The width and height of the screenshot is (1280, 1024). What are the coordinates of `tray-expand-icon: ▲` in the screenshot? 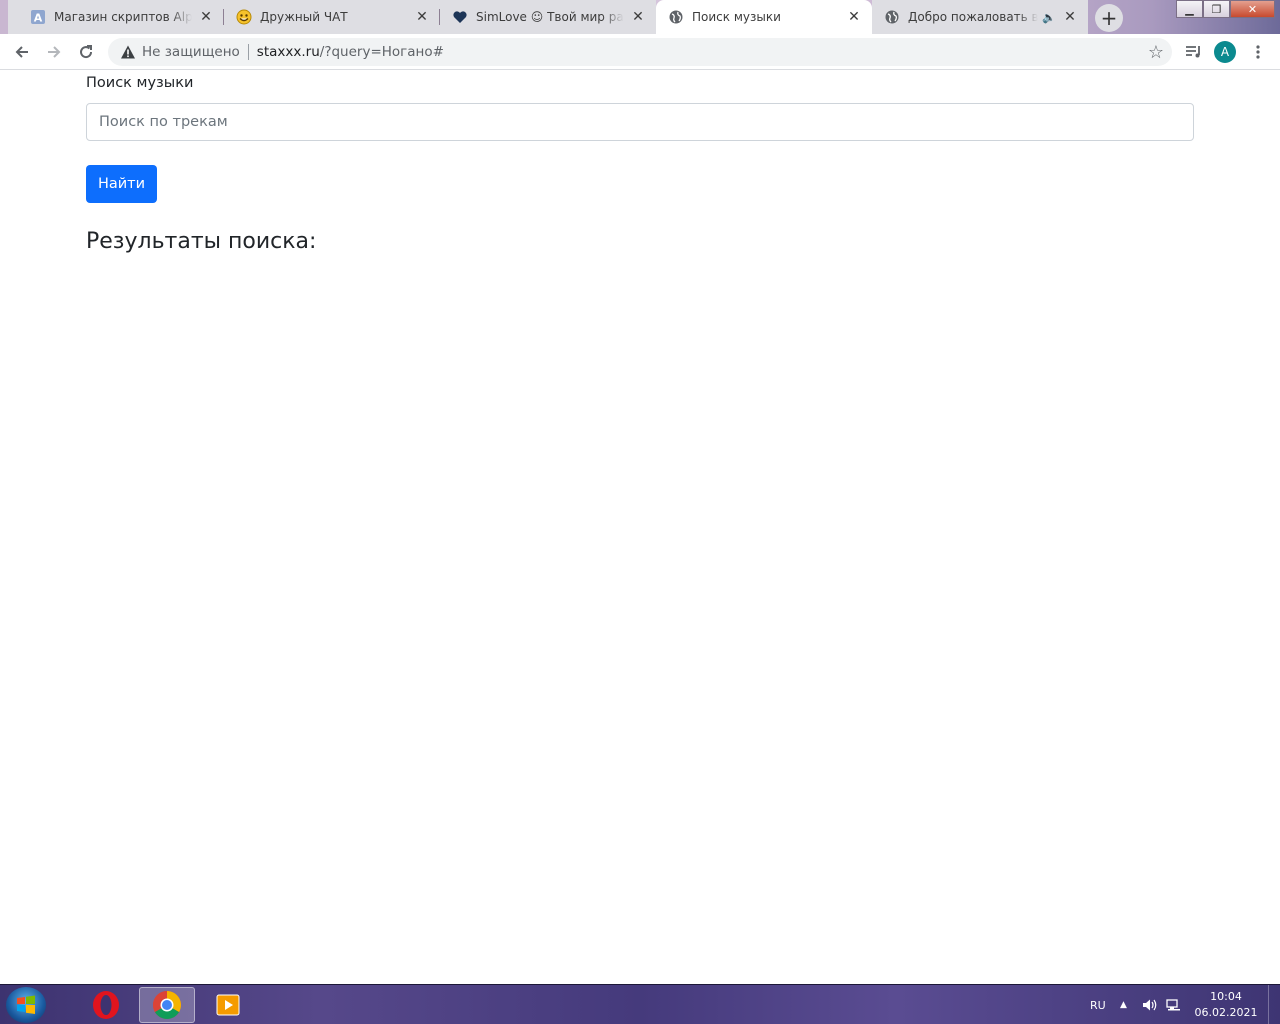 It's located at (1123, 1004).